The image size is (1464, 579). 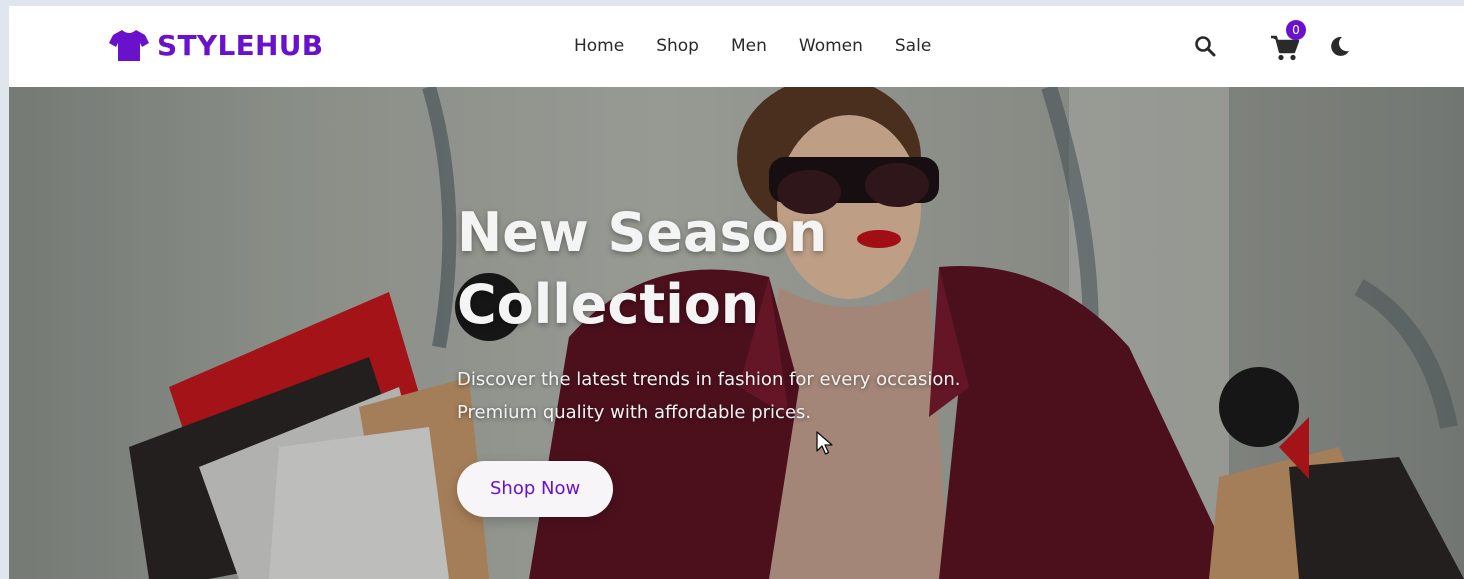 I want to click on brand-logo: STYLEHUB, so click(x=216, y=45).